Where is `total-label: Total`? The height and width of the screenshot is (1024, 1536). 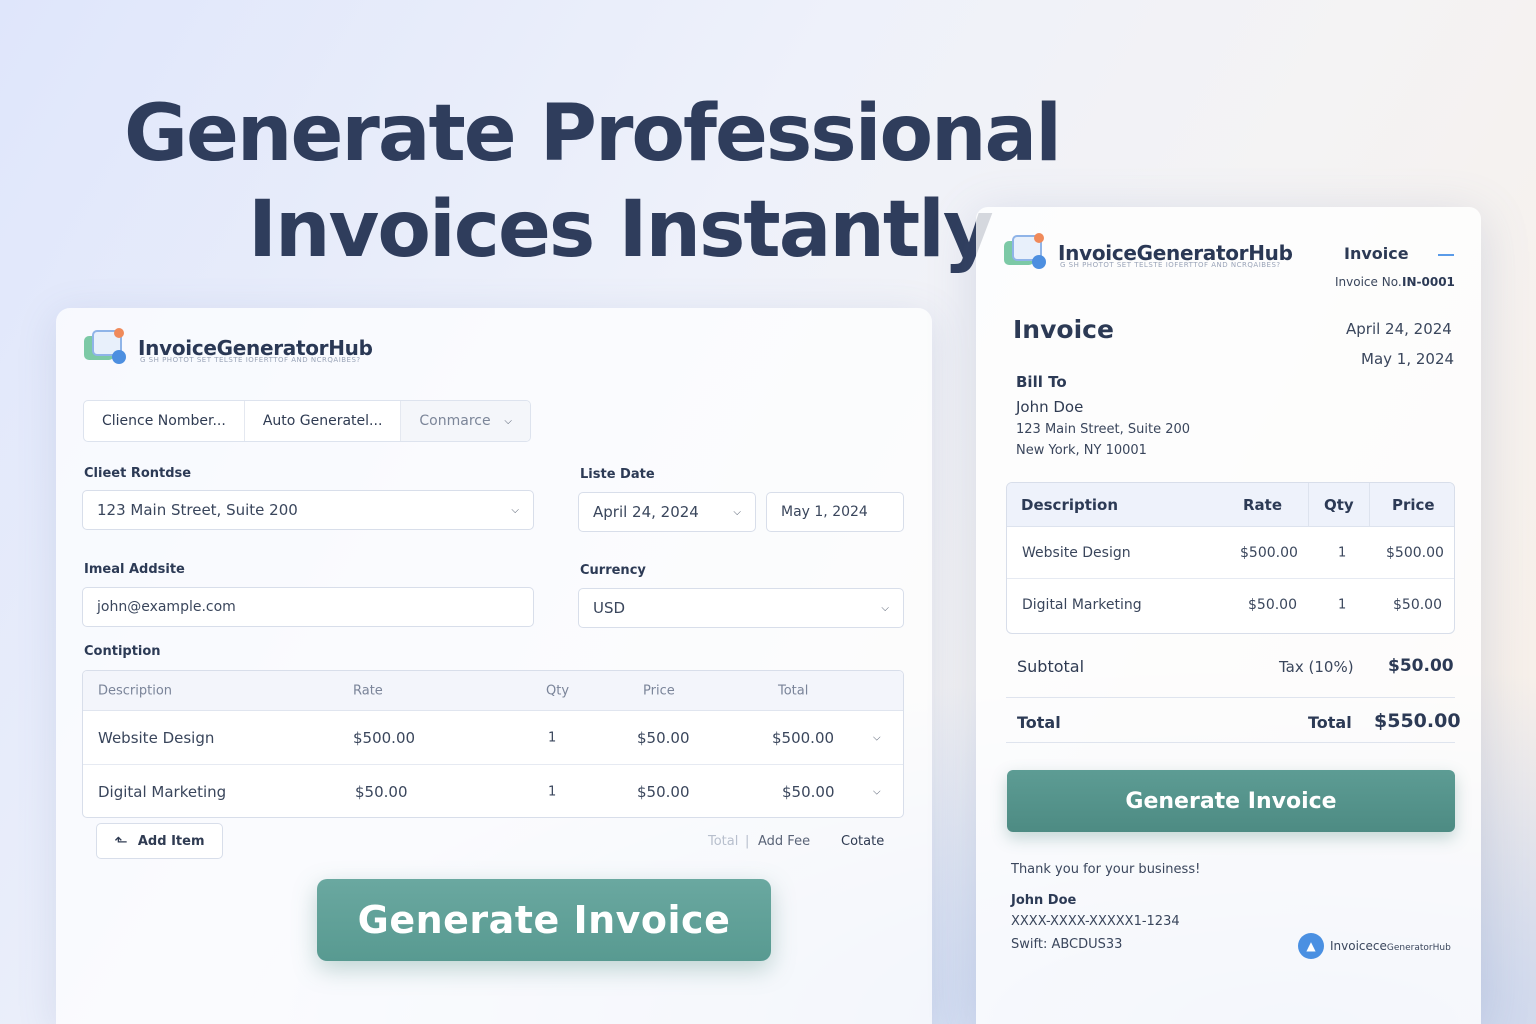 total-label: Total is located at coordinates (1039, 722).